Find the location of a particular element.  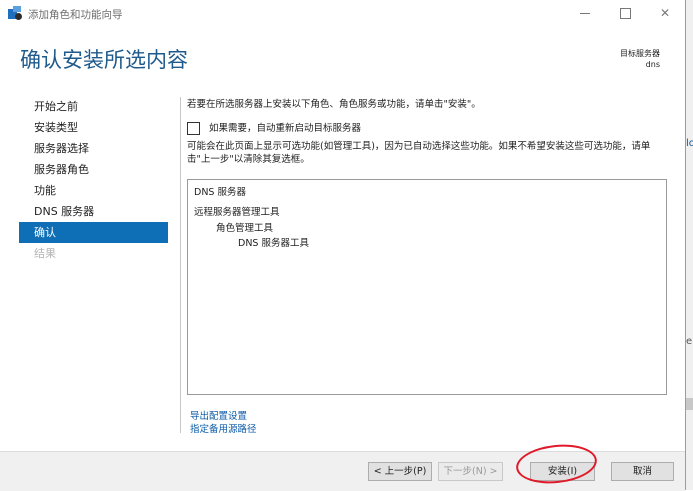

maximize-button is located at coordinates (625, 14).